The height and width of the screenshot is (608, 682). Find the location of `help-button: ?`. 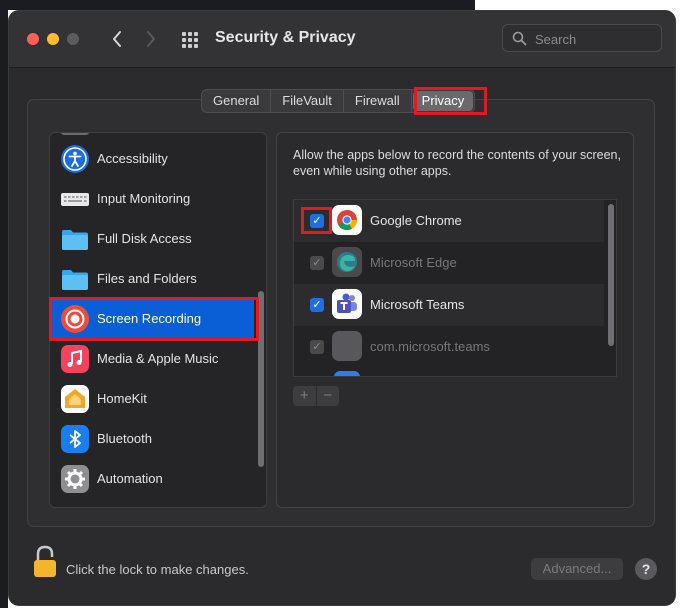

help-button: ? is located at coordinates (646, 569).